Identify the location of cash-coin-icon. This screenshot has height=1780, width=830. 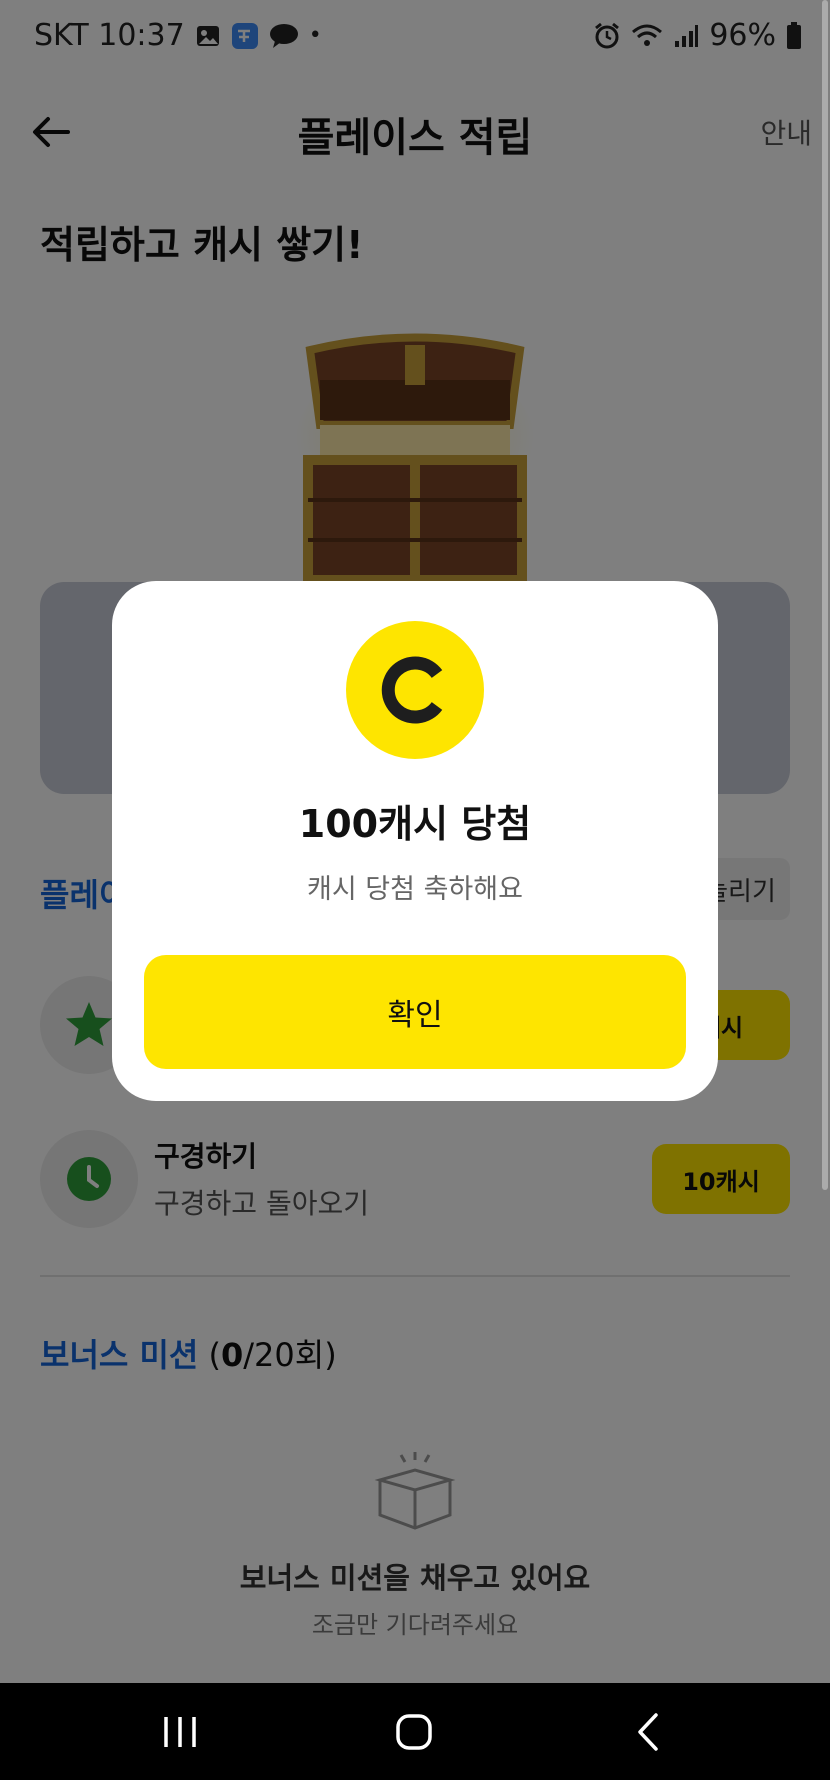
(415, 690).